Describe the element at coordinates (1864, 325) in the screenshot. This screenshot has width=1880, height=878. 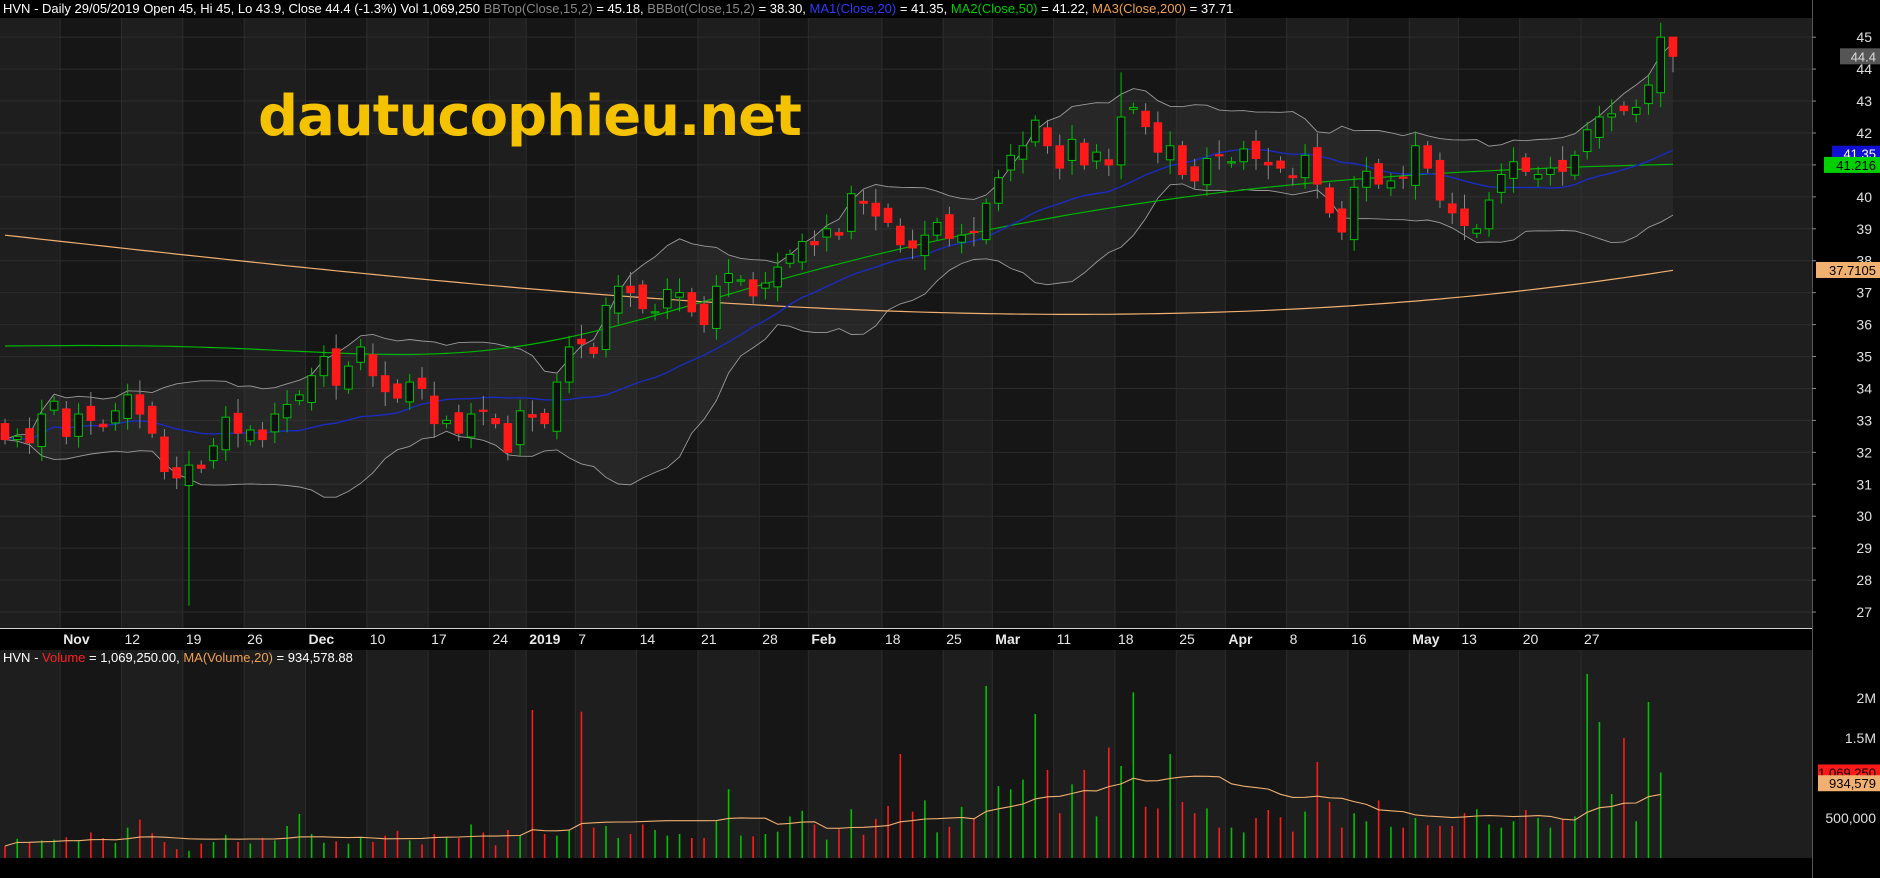
I see `y-tick-label: 36` at that location.